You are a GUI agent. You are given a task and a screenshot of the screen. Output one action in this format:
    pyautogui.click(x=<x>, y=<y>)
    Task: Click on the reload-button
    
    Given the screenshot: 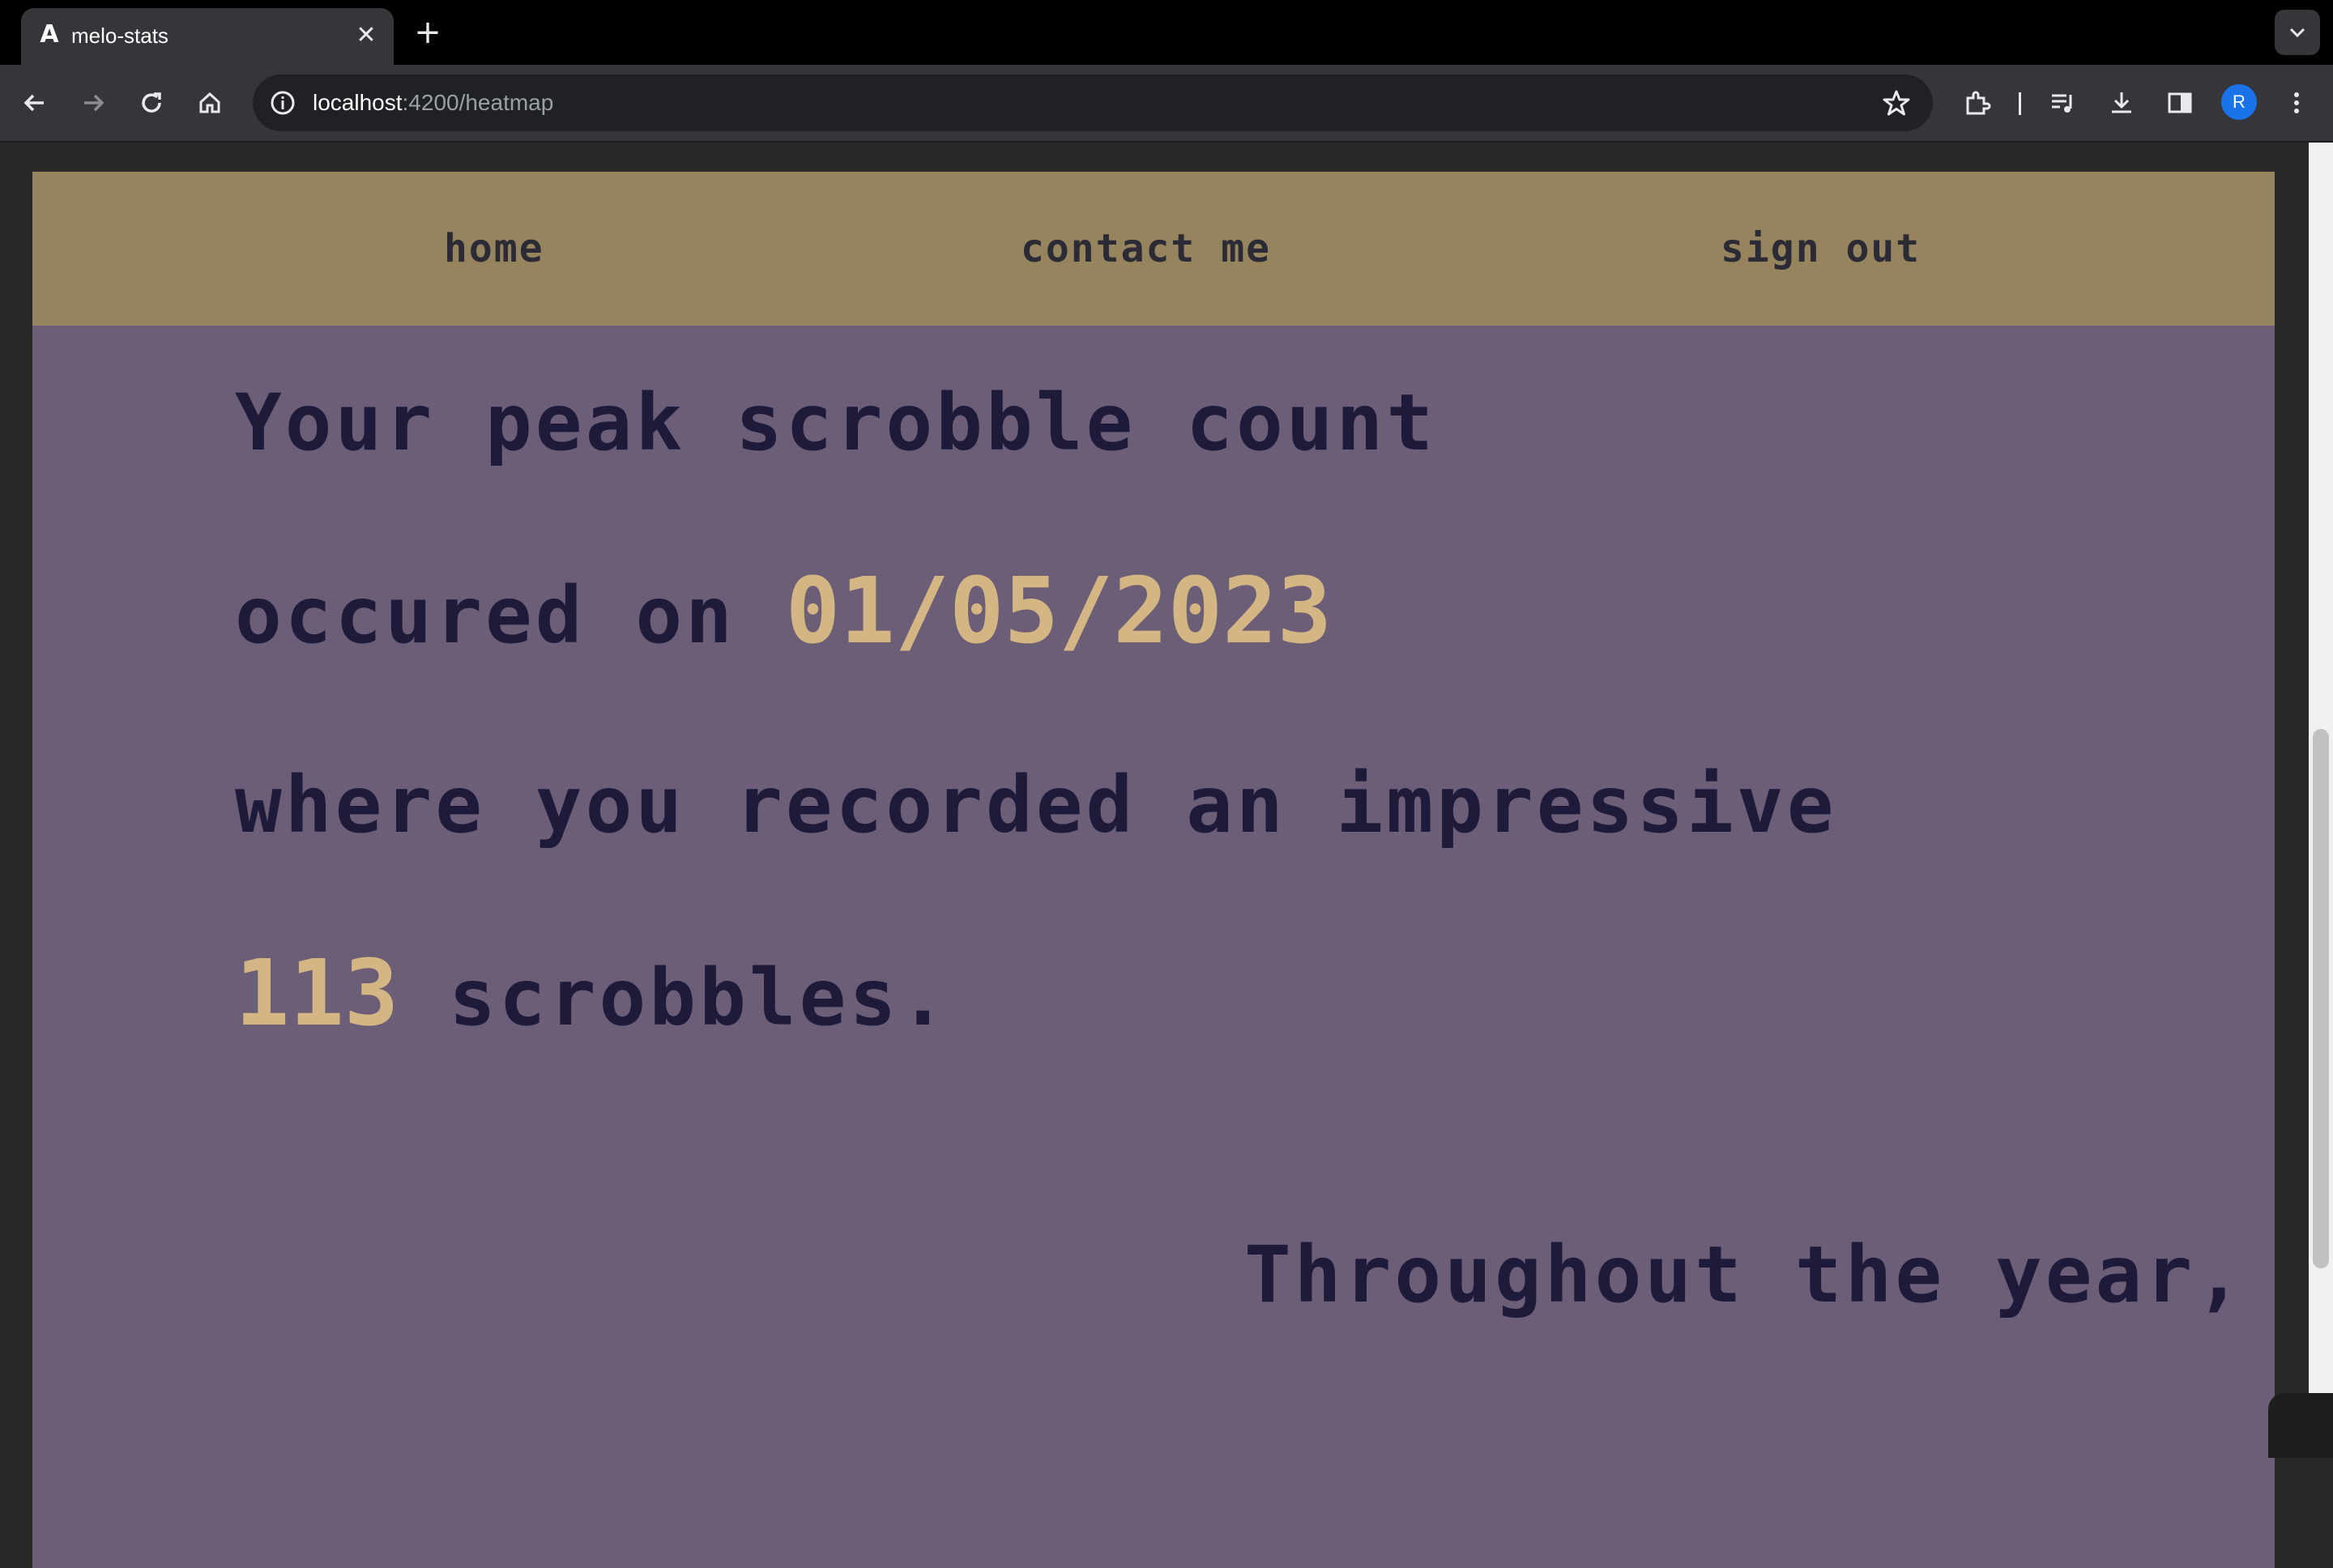 What is the action you would take?
    pyautogui.click(x=151, y=103)
    